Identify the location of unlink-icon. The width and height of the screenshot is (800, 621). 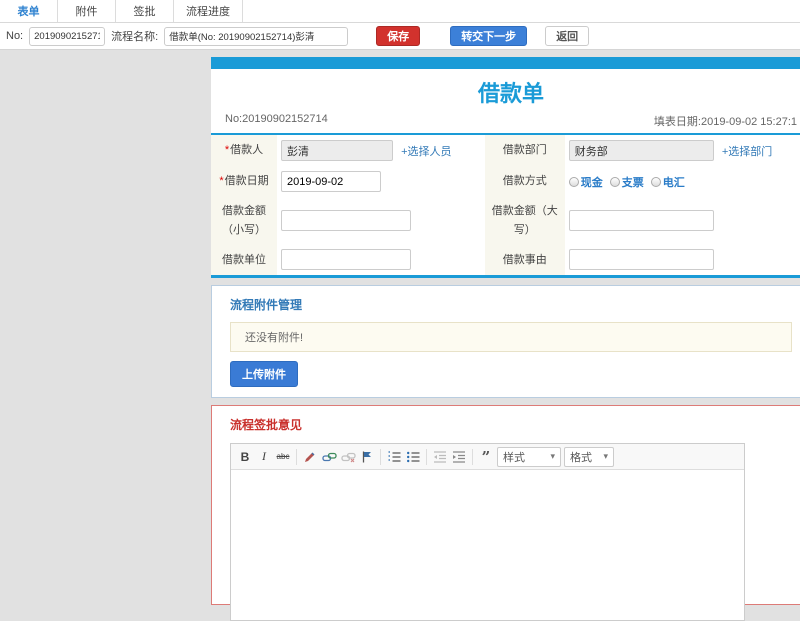
(348, 457).